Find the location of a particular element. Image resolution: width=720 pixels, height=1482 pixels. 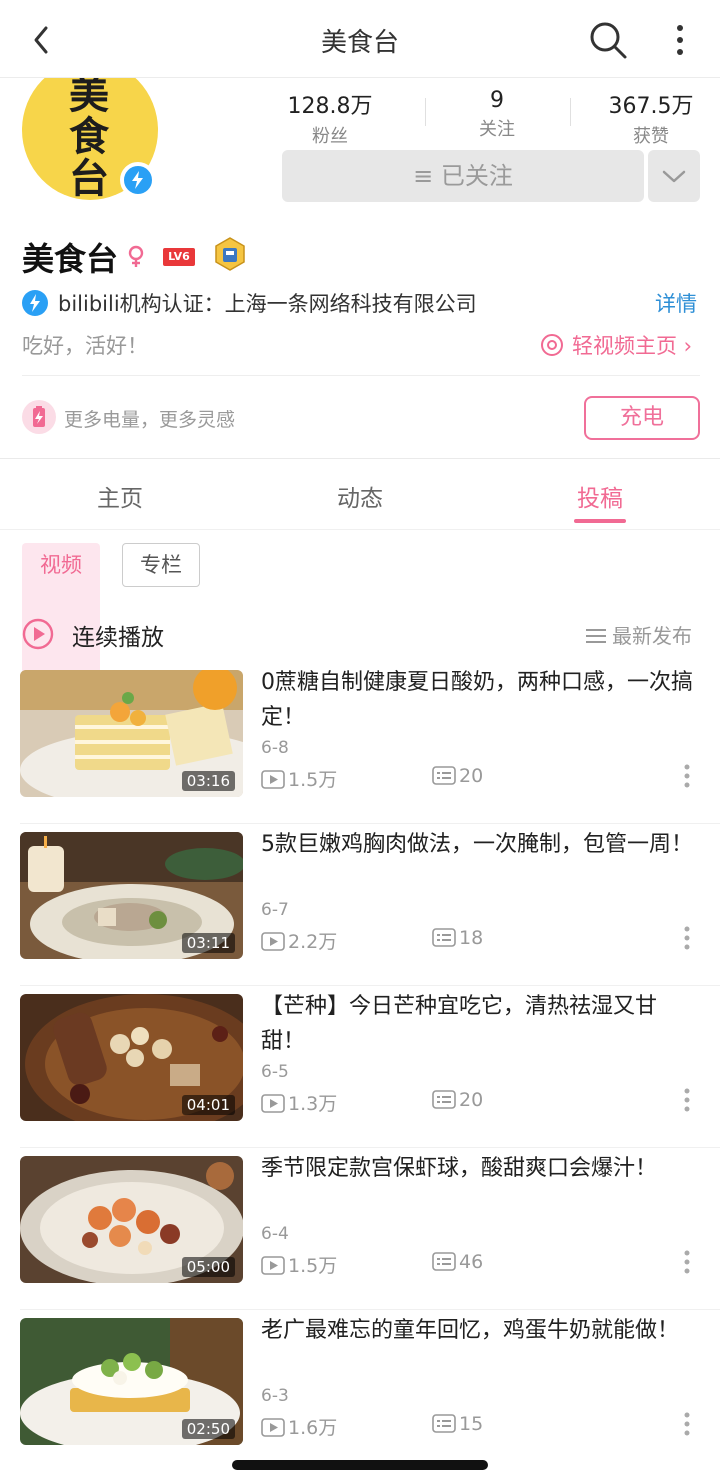

stat-likes: 367.5万 获赞 is located at coordinates (650, 118).